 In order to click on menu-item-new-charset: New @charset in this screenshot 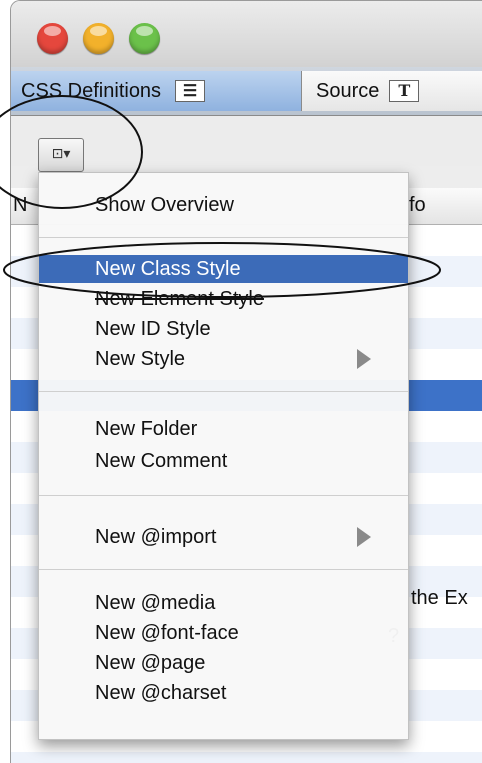, I will do `click(223, 693)`.